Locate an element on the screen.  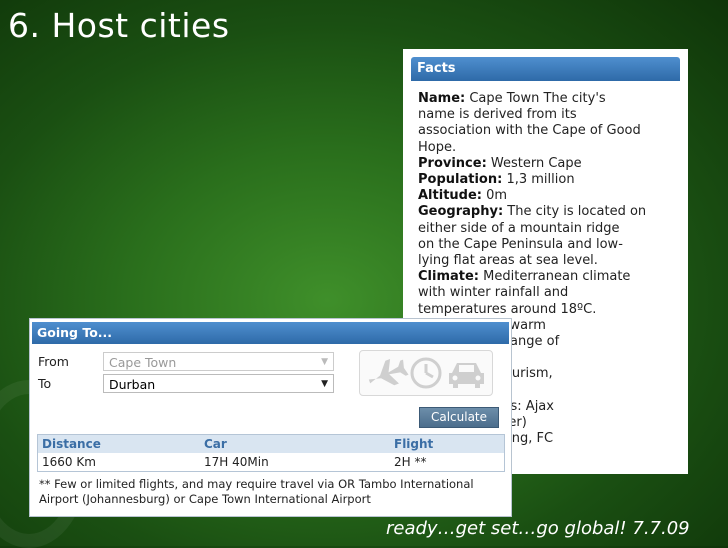
car-header: Car is located at coordinates (215, 444).